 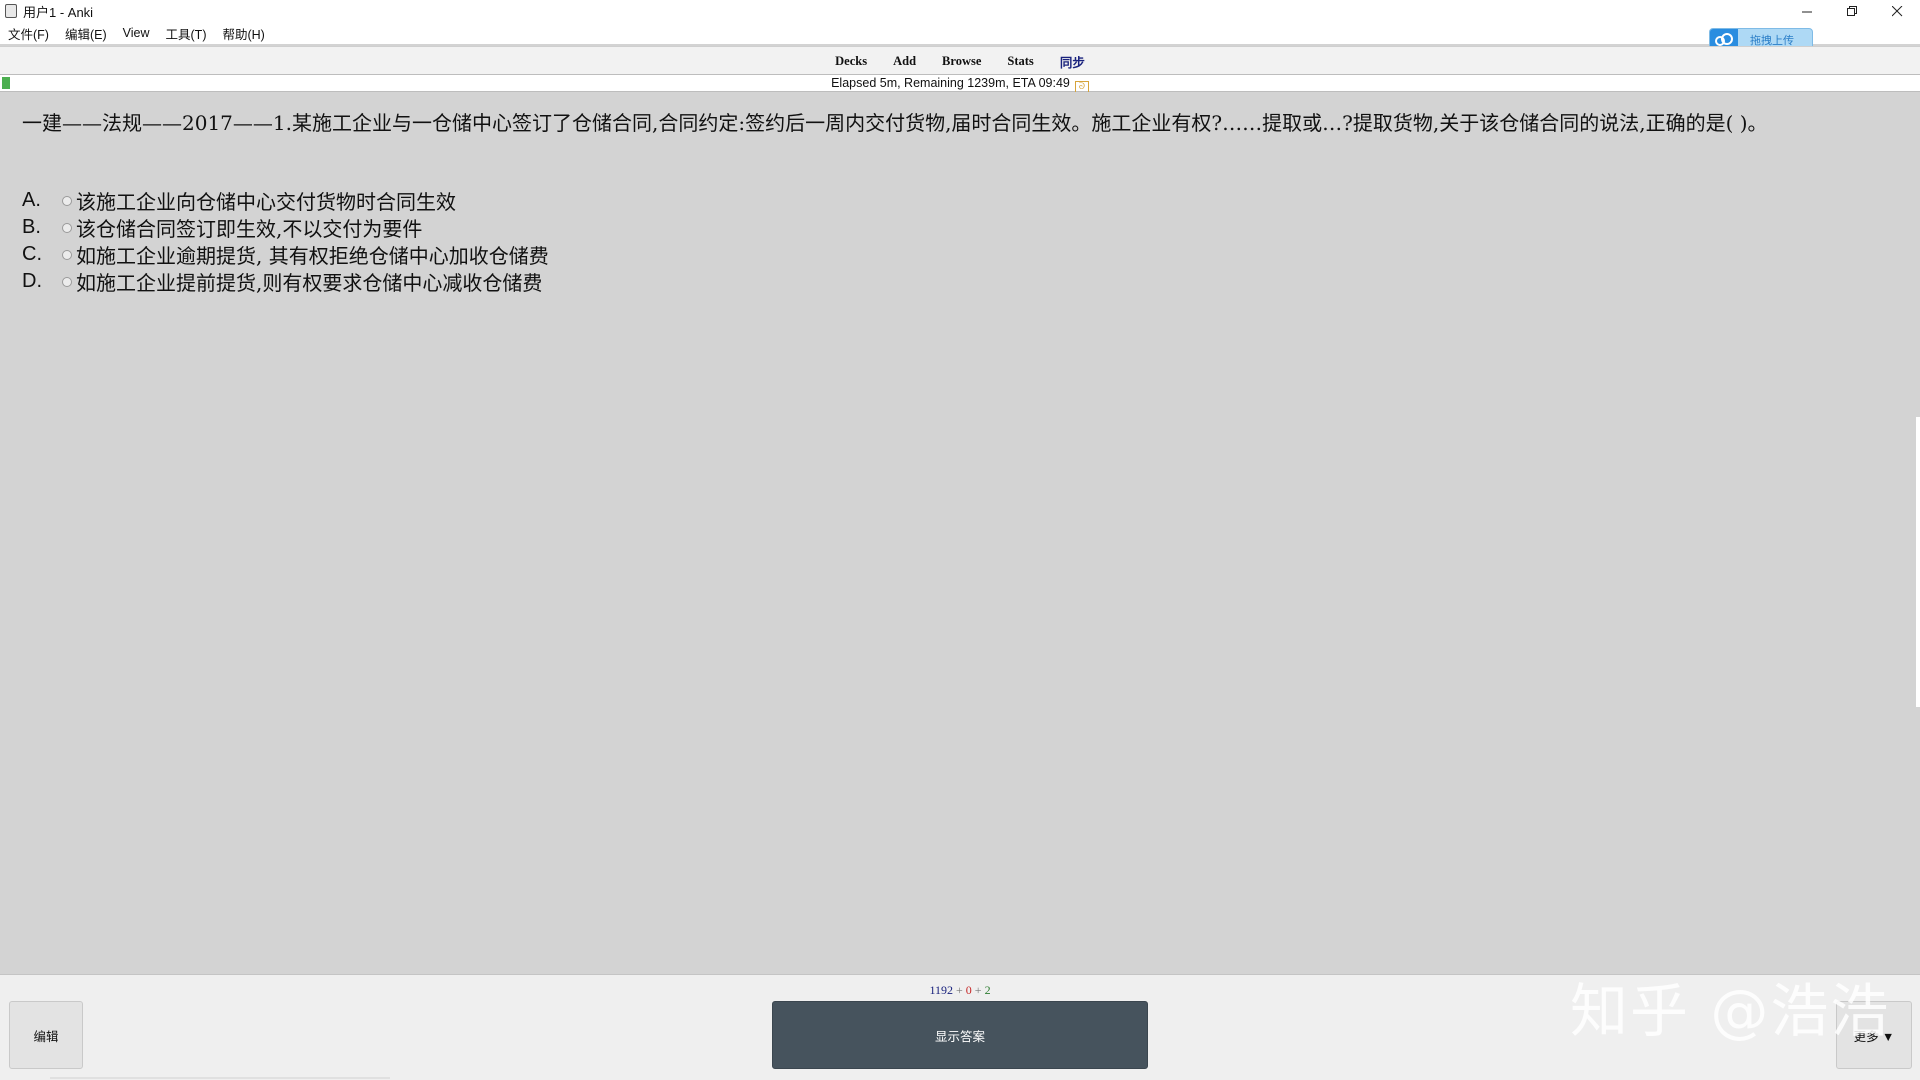 What do you see at coordinates (968, 990) in the screenshot?
I see `learn-count: 0` at bounding box center [968, 990].